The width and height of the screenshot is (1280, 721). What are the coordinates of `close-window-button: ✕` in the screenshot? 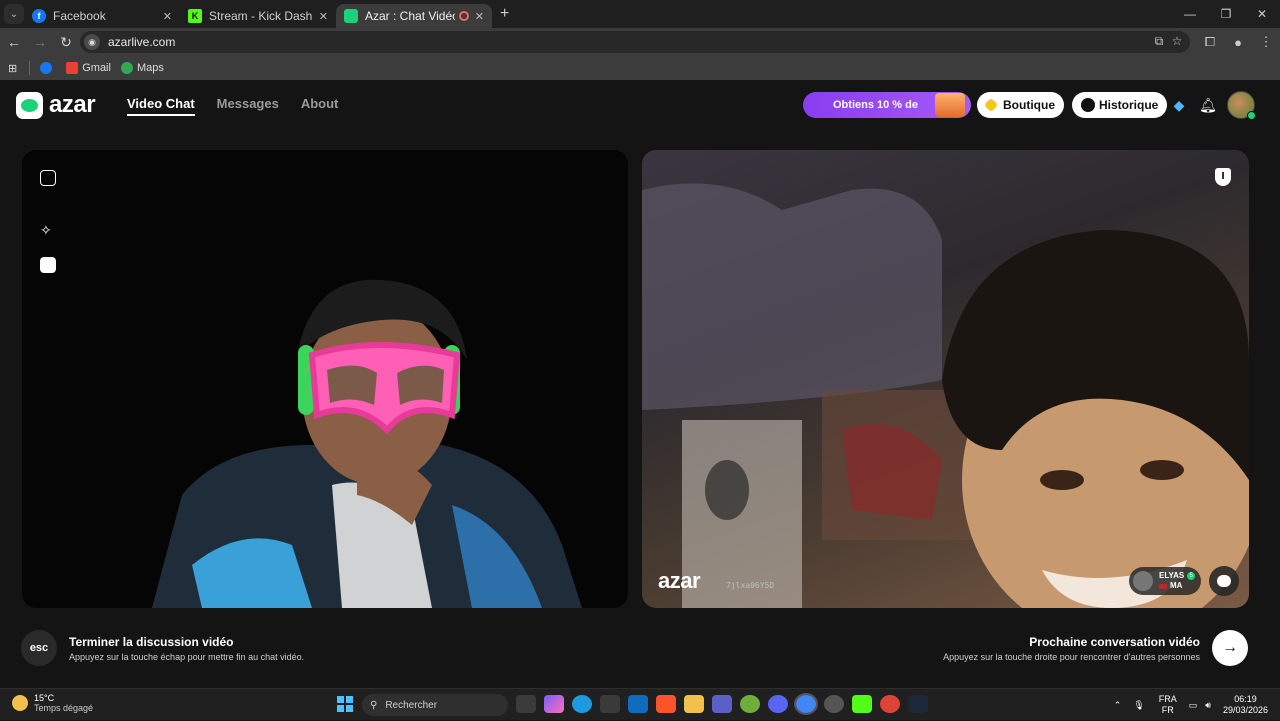 It's located at (1262, 14).